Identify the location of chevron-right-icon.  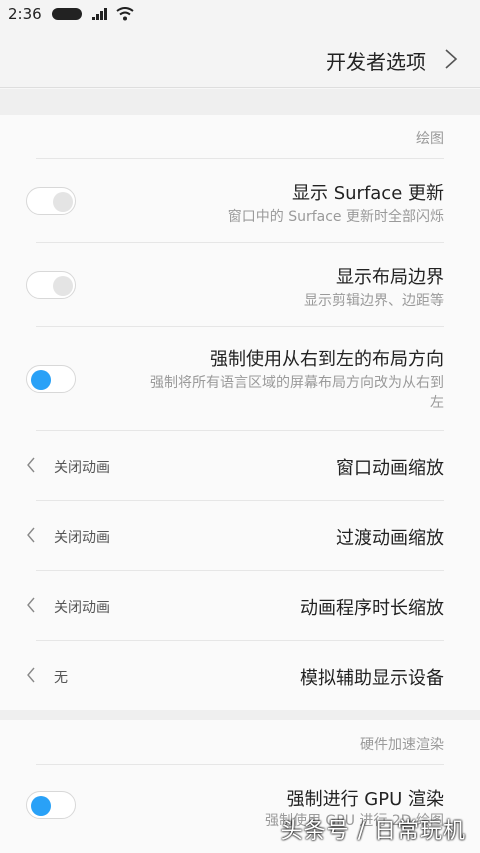
(451, 59).